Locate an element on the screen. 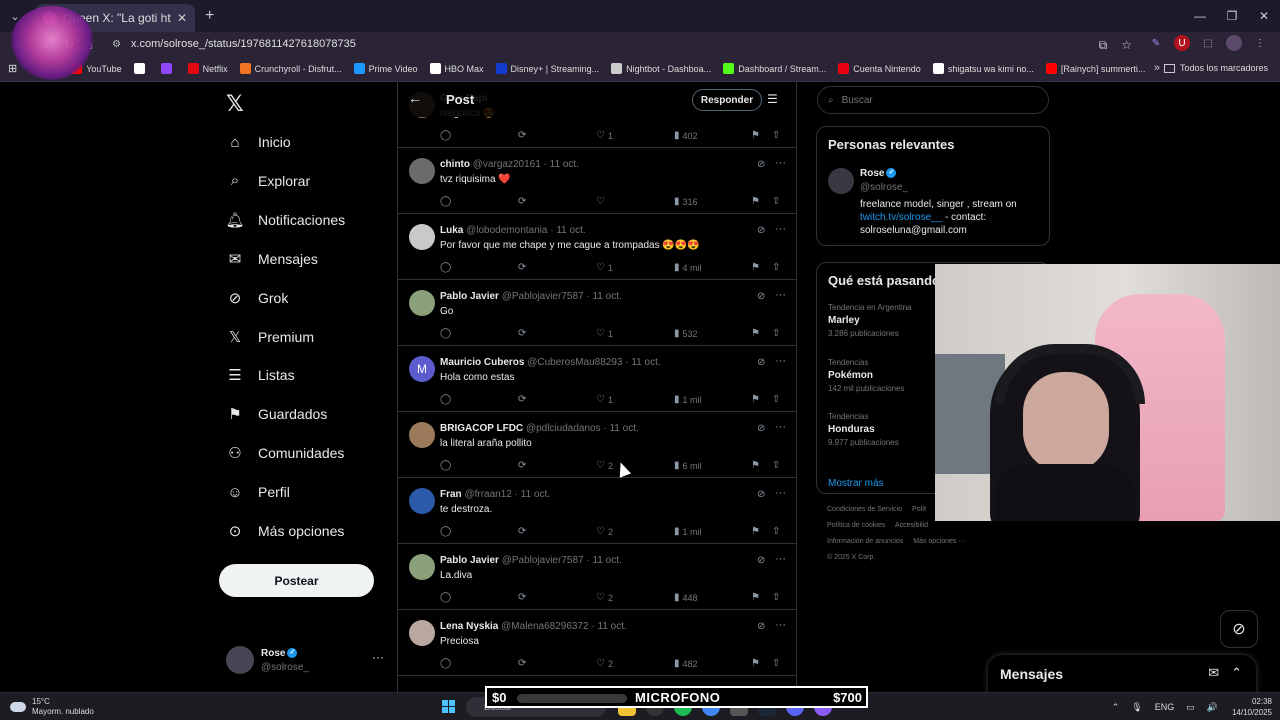  bookmark-item is located at coordinates (141, 68).